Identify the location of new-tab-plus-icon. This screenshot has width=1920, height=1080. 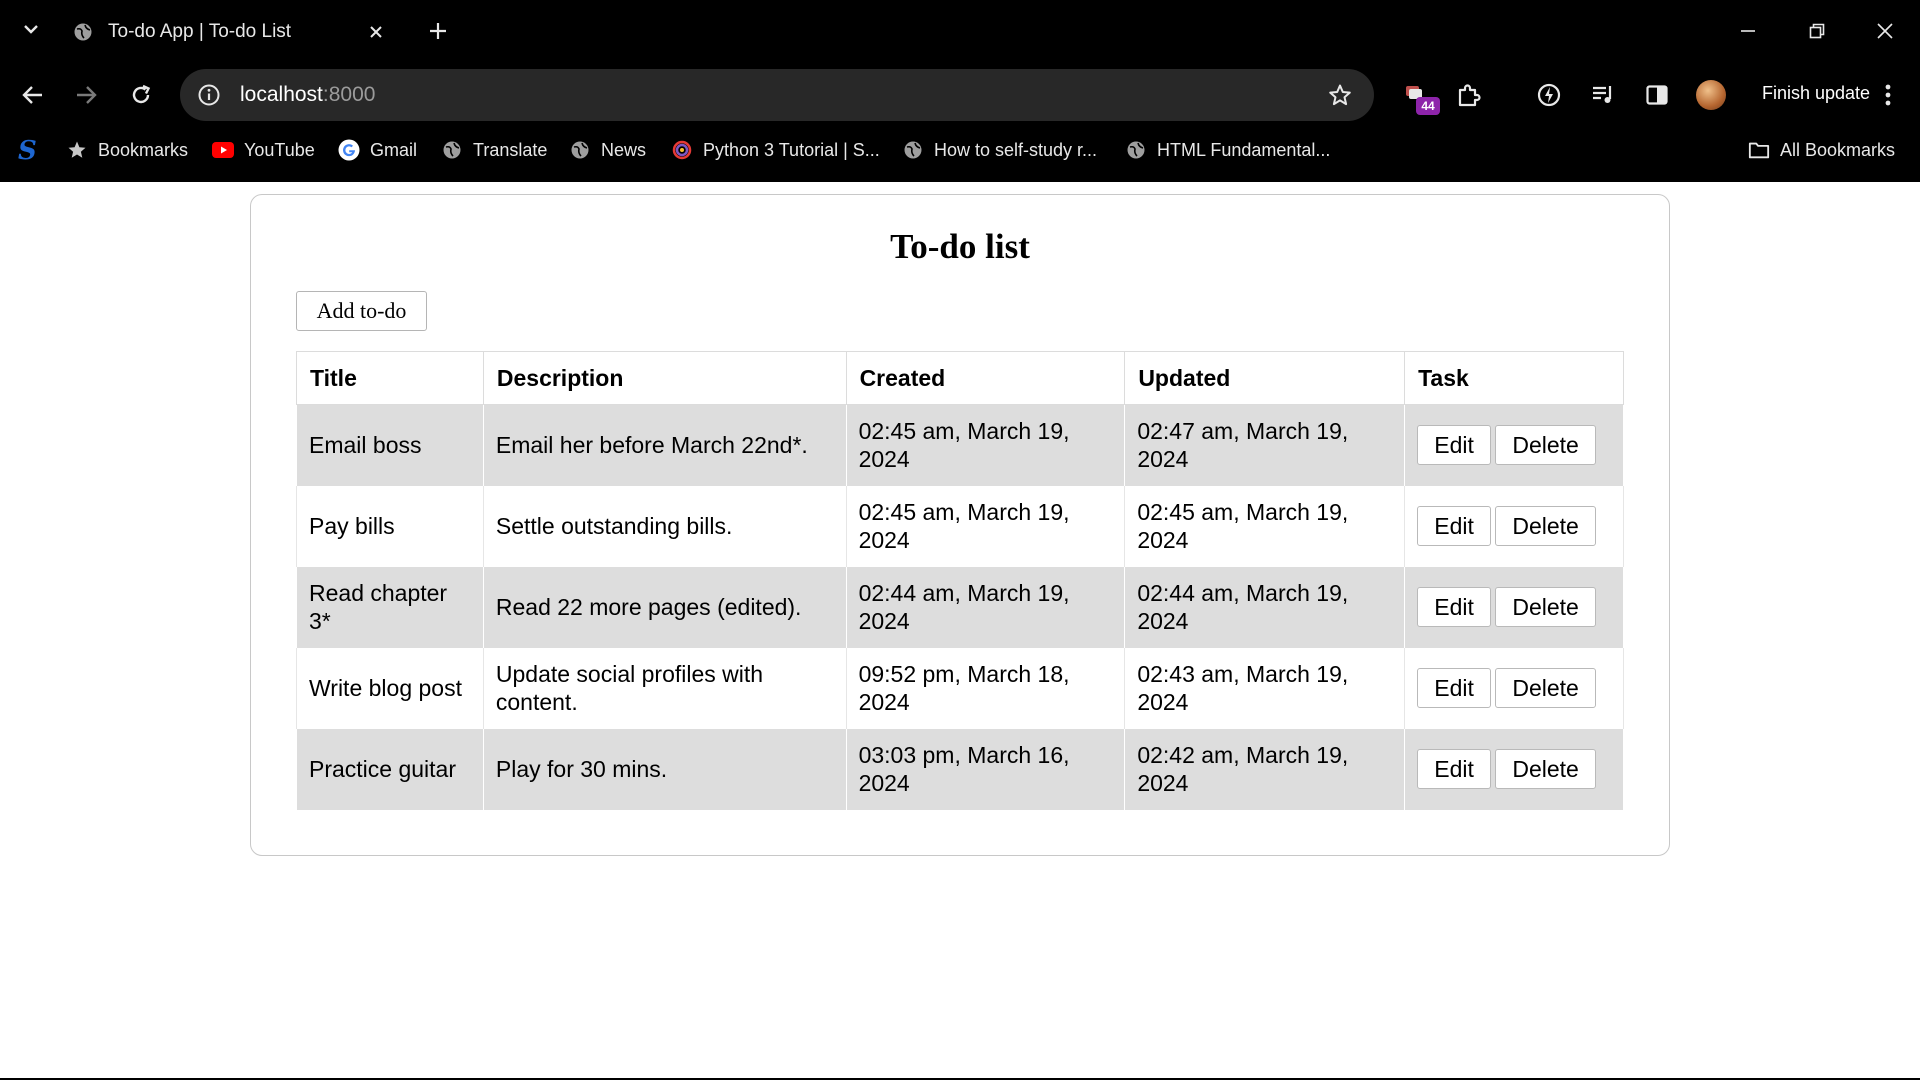
(438, 31).